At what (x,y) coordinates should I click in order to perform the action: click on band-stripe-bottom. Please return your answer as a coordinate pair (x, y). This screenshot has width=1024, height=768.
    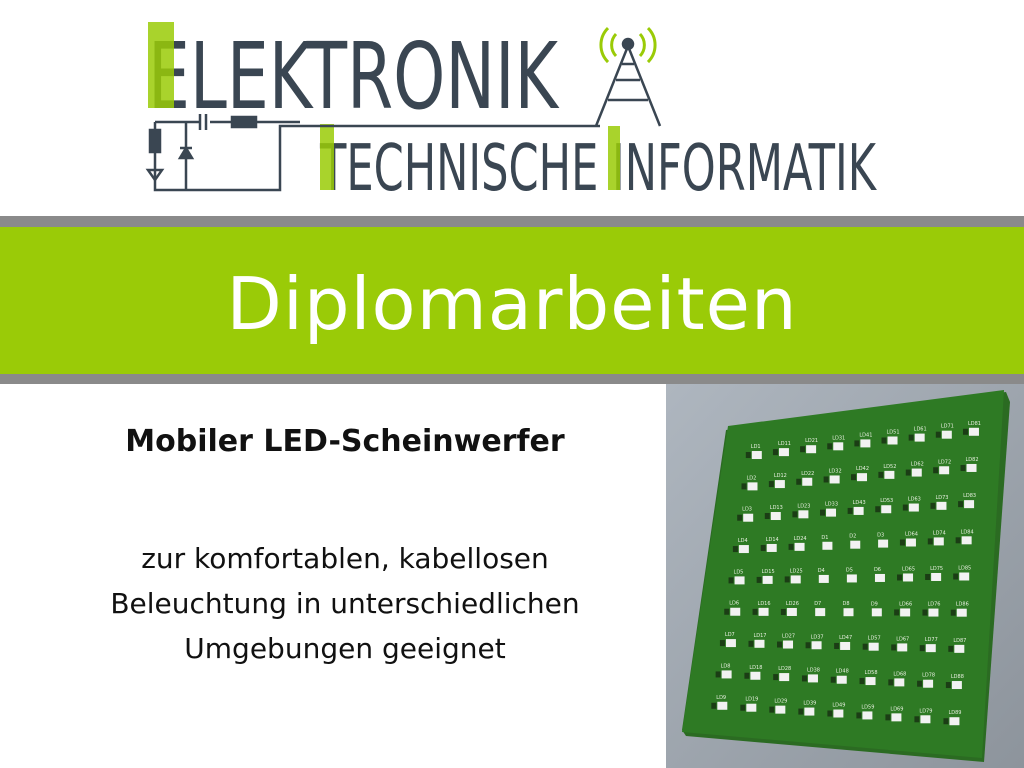
    Looking at the image, I should click on (512, 379).